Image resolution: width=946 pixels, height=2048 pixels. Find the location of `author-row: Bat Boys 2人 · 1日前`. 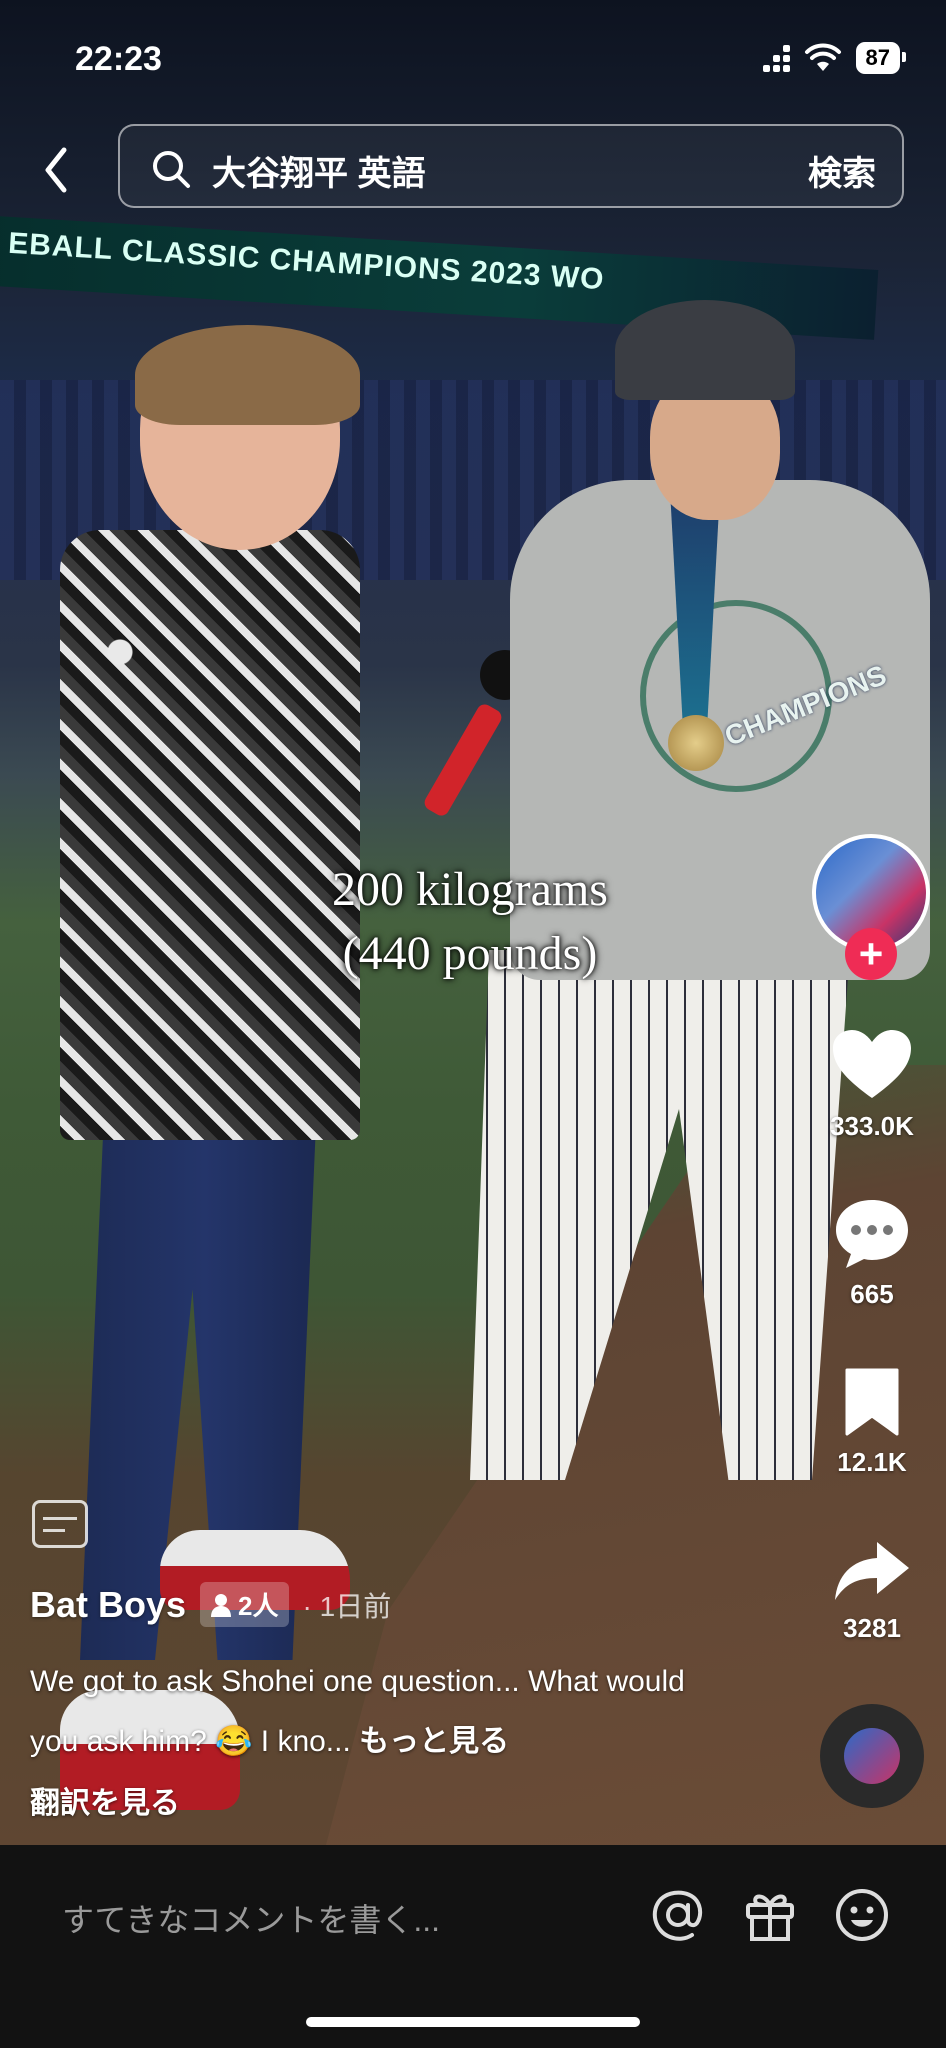

author-row: Bat Boys 2人 · 1日前 is located at coordinates (210, 1604).